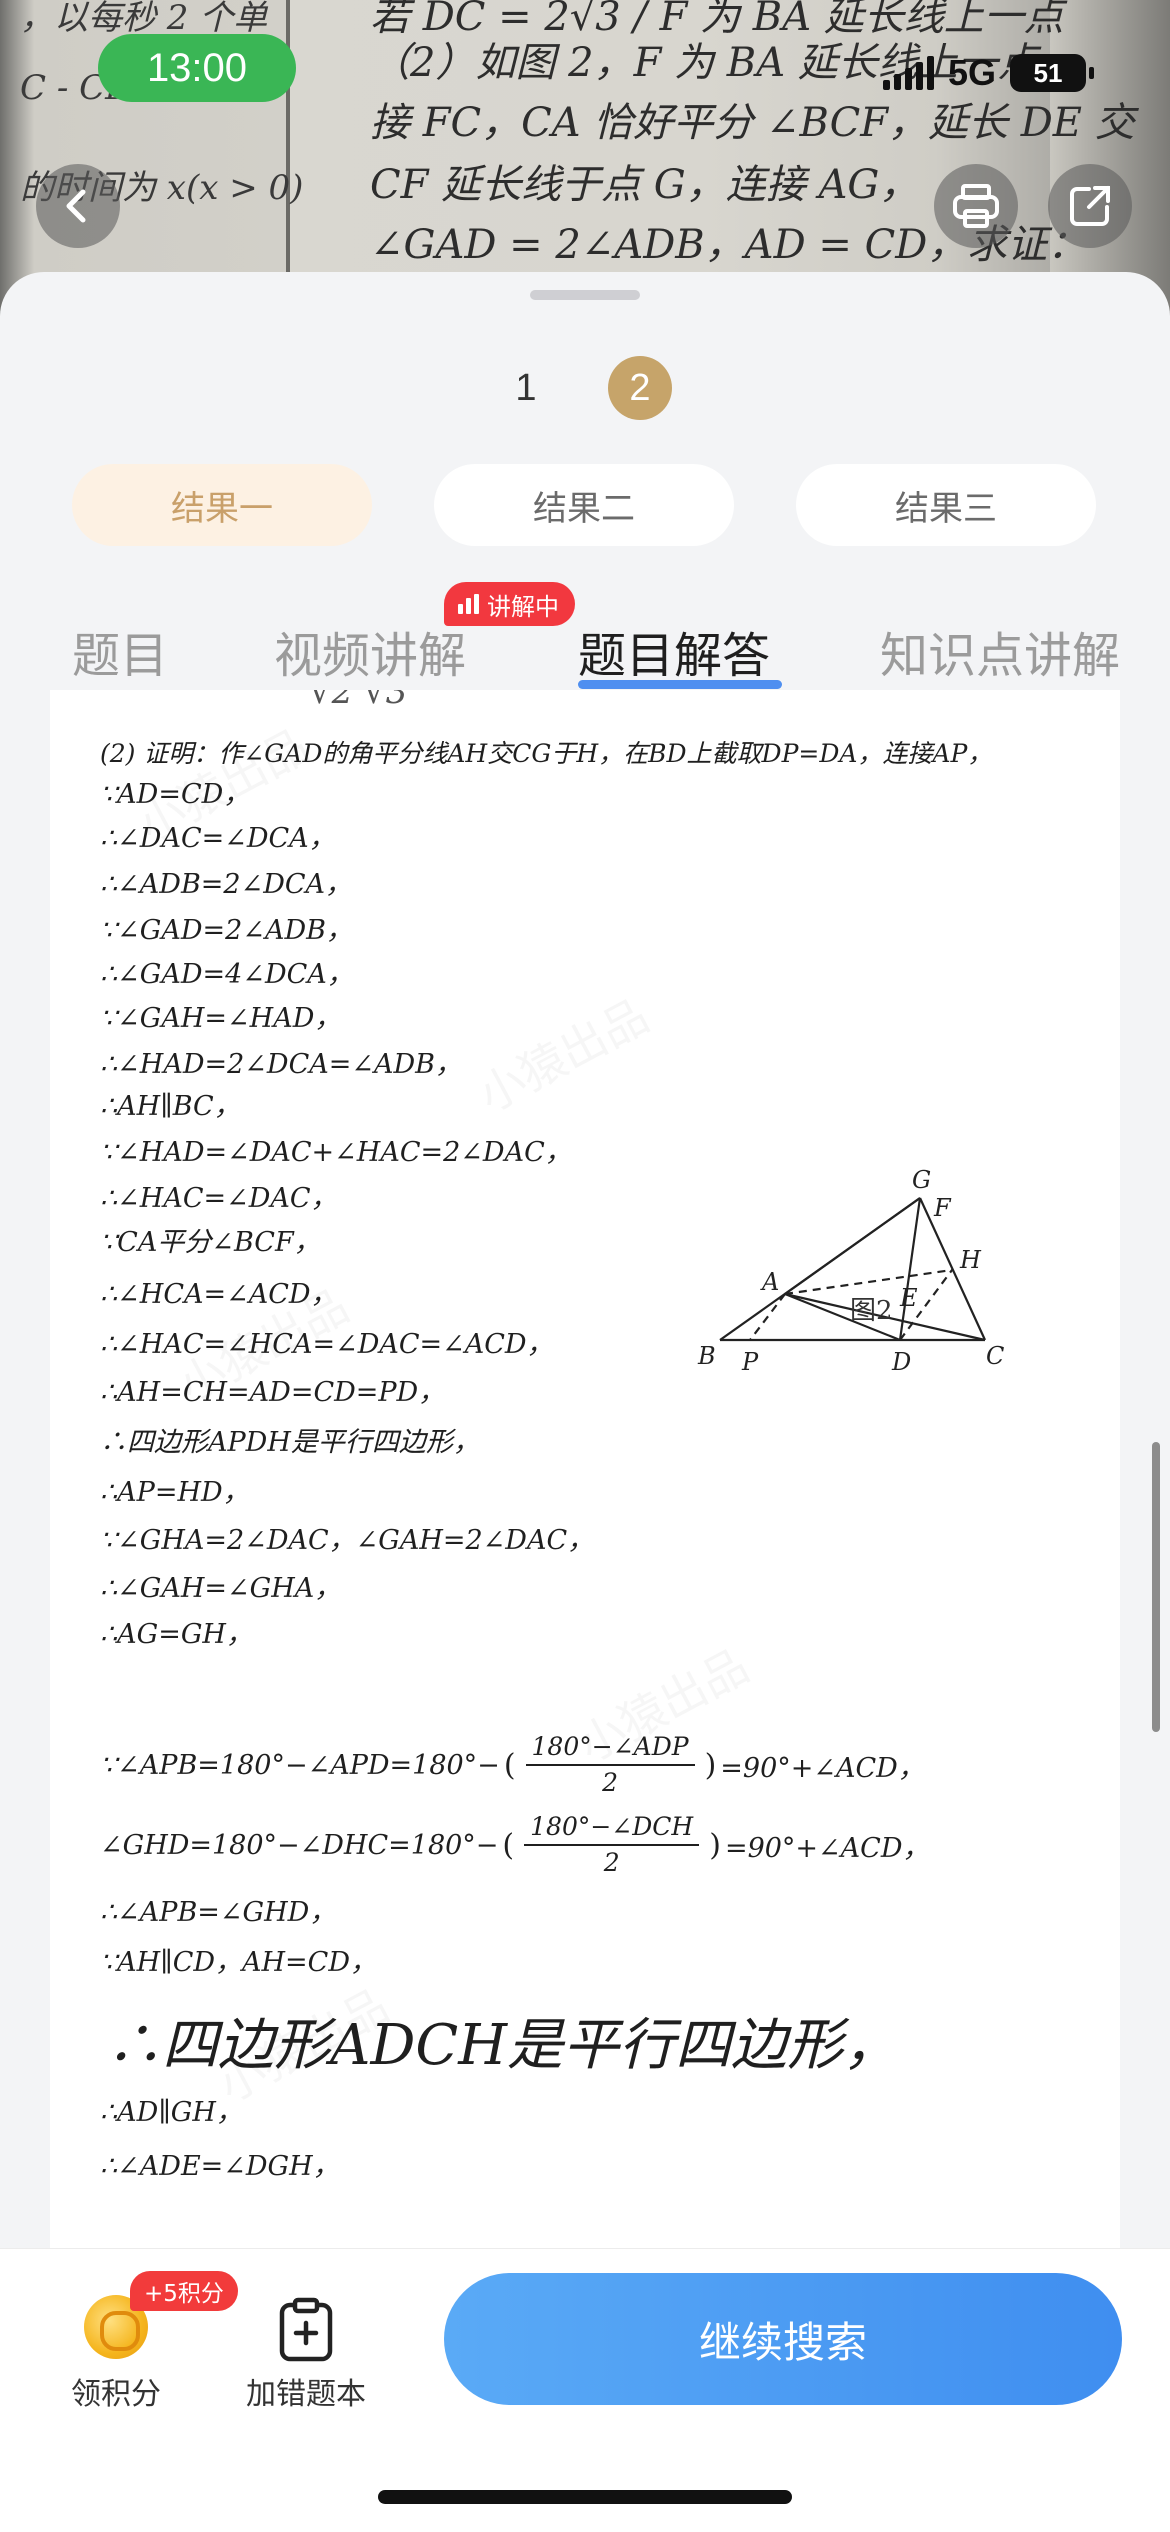  What do you see at coordinates (218, 1912) in the screenshot?
I see `proof-line: ∴∠APB=∠GHD，` at bounding box center [218, 1912].